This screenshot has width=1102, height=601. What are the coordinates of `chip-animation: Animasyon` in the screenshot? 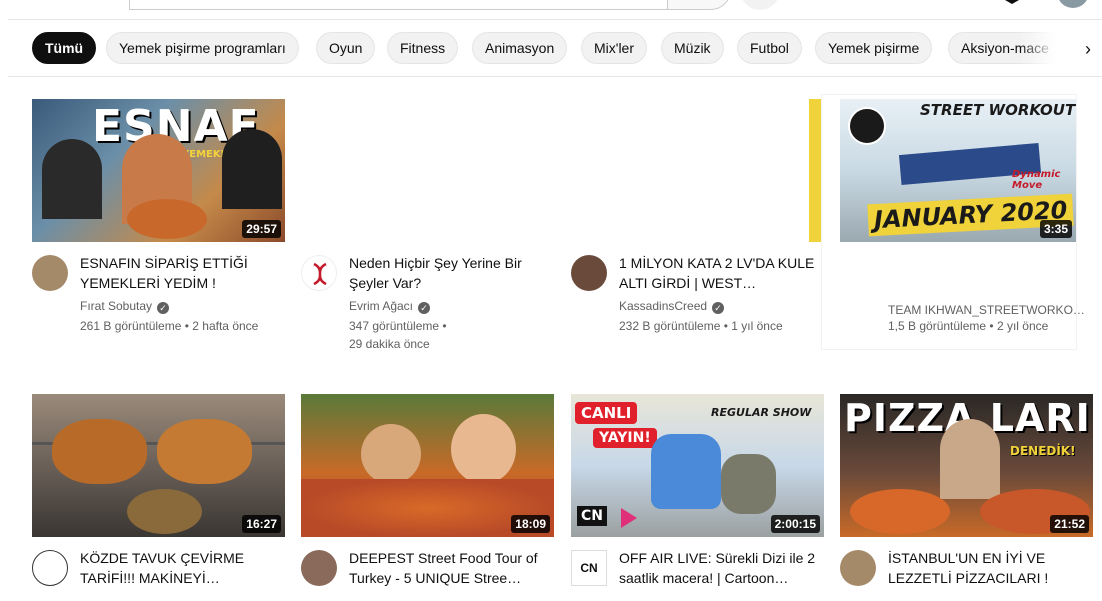 It's located at (520, 48).